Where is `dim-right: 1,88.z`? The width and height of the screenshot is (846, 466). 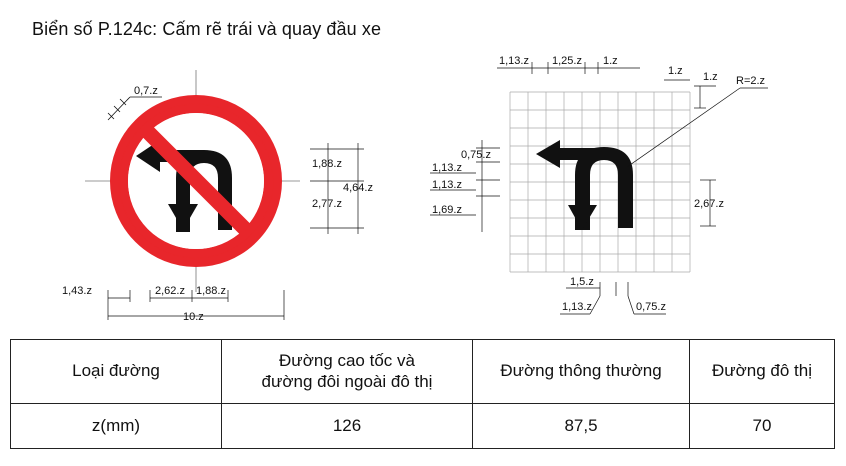 dim-right: 1,88.z is located at coordinates (211, 291).